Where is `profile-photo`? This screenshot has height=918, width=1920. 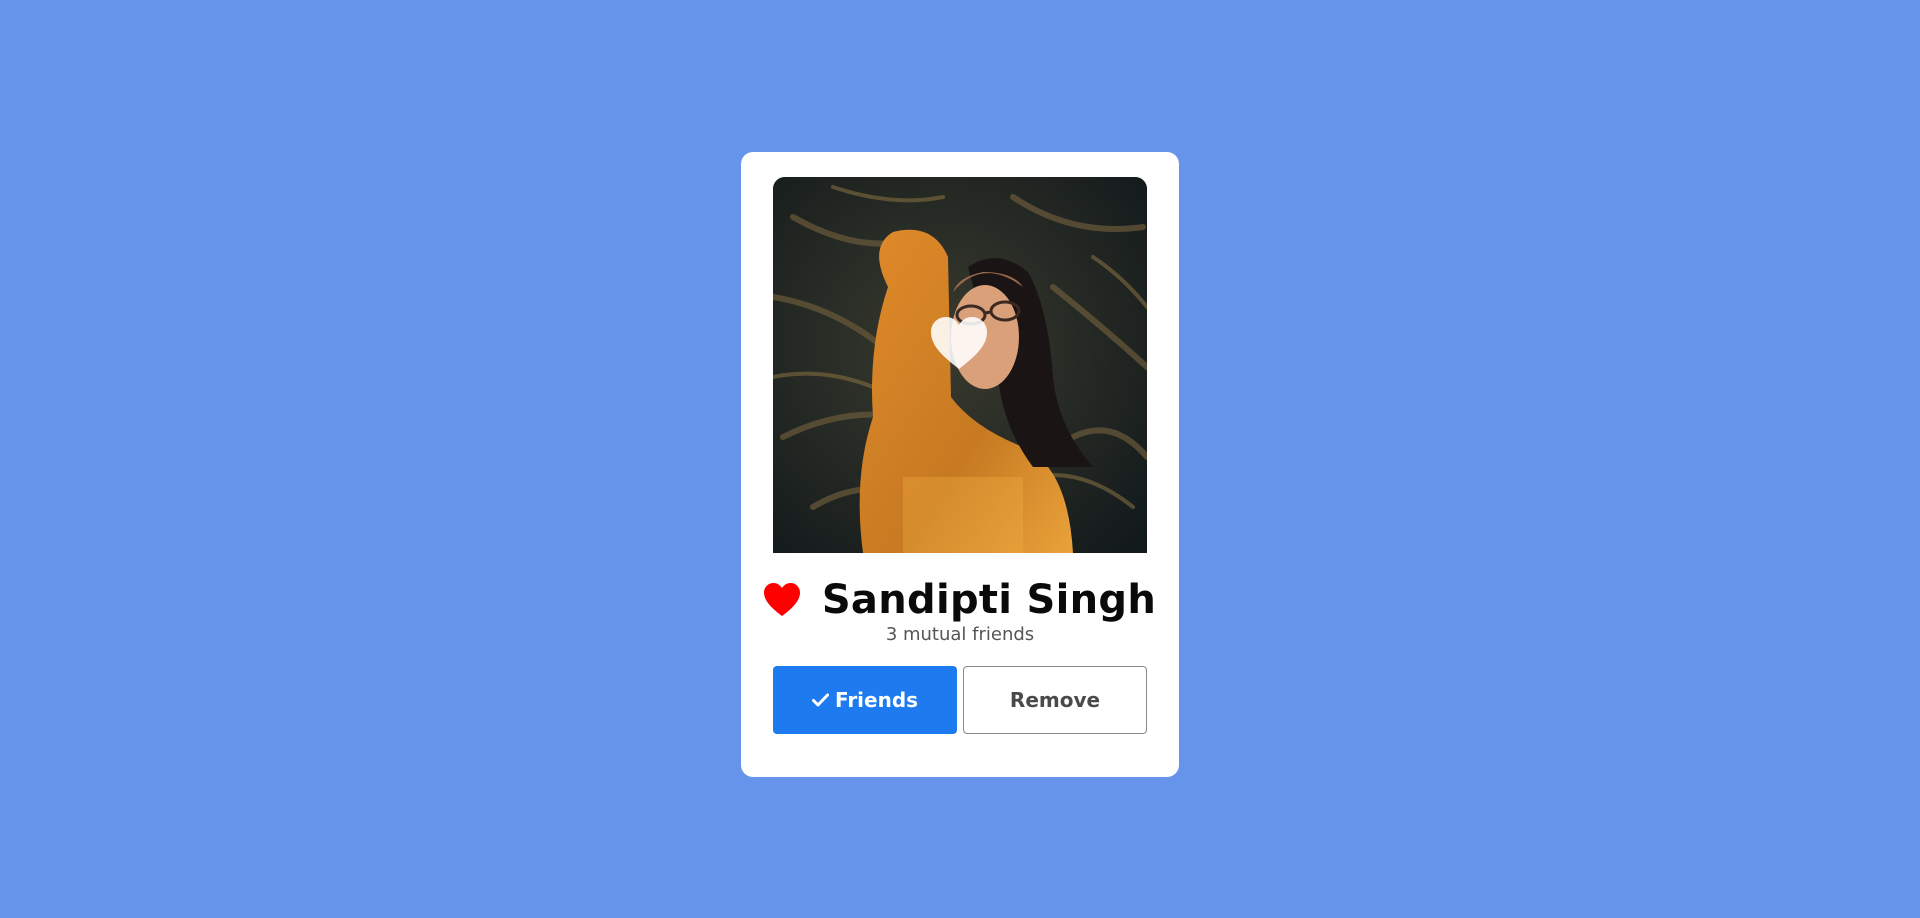
profile-photo is located at coordinates (960, 365).